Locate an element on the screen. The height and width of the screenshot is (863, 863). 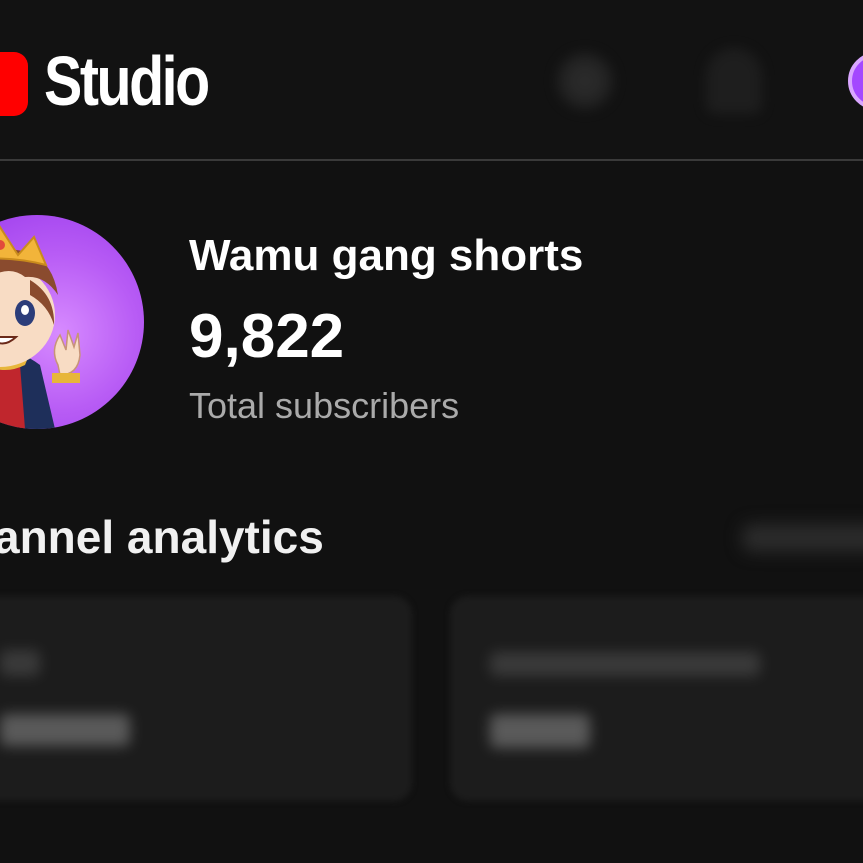
search-icon is located at coordinates (585, 81).